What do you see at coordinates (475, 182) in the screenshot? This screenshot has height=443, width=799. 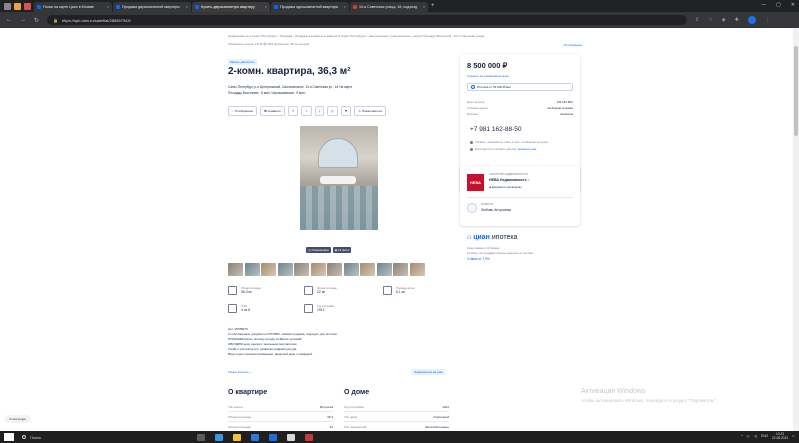 I see `agency-logo: НЕВА` at bounding box center [475, 182].